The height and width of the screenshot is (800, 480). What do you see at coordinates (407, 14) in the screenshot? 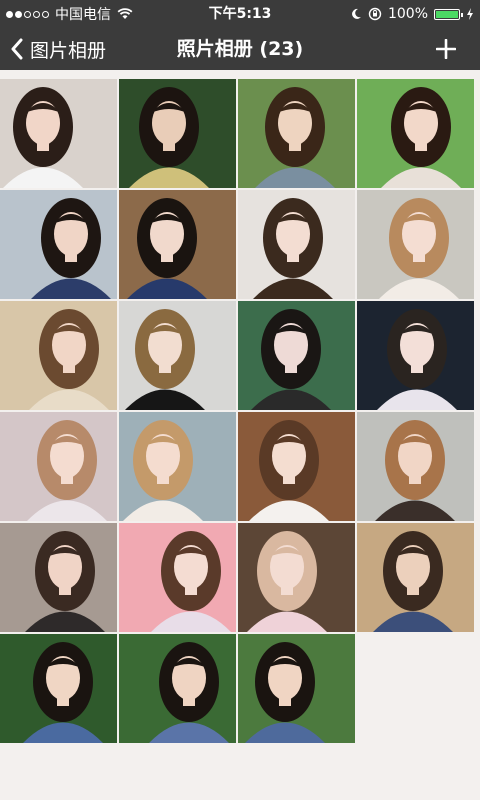
I see `battery-percent: 100%` at bounding box center [407, 14].